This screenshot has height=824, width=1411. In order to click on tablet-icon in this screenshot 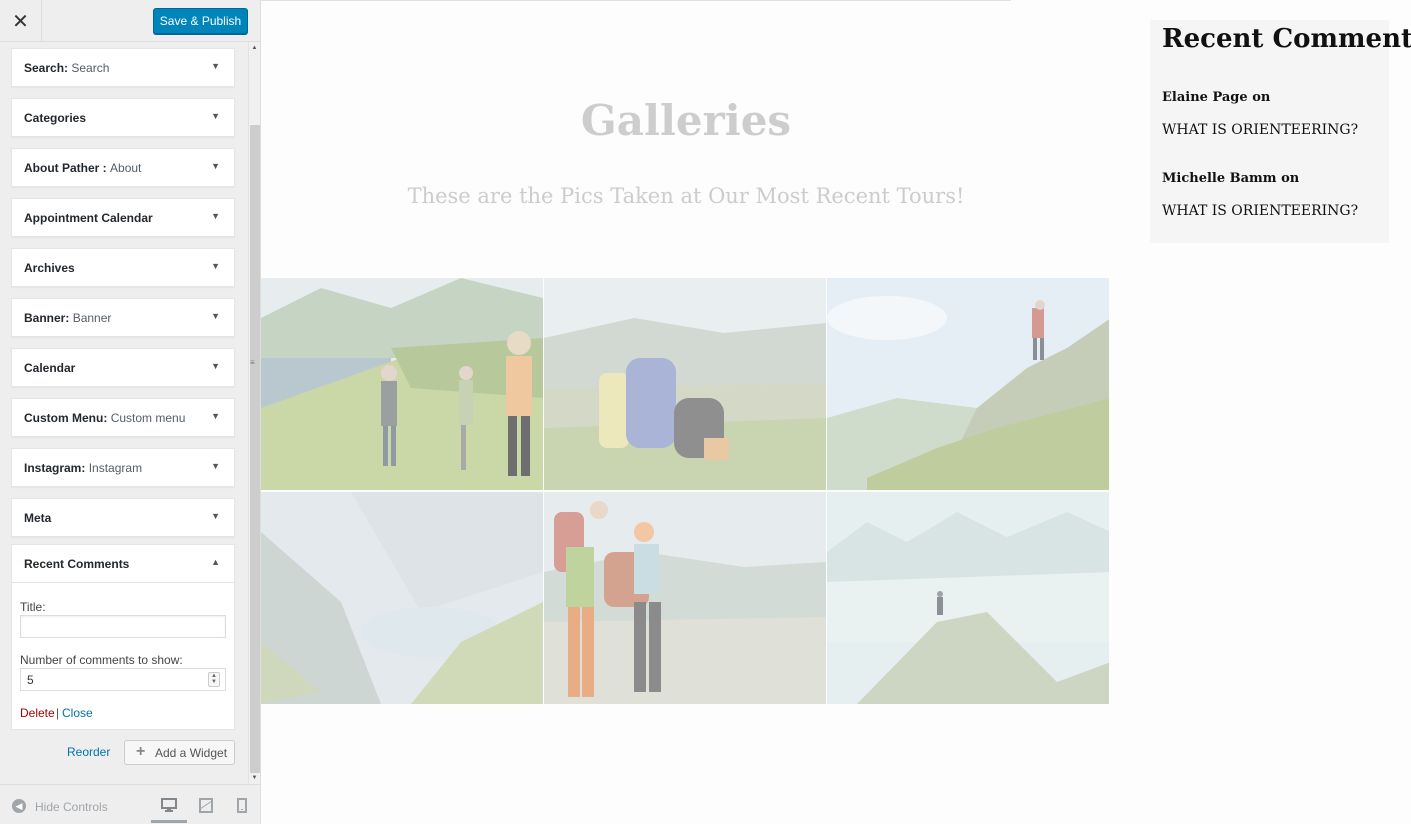, I will do `click(206, 805)`.